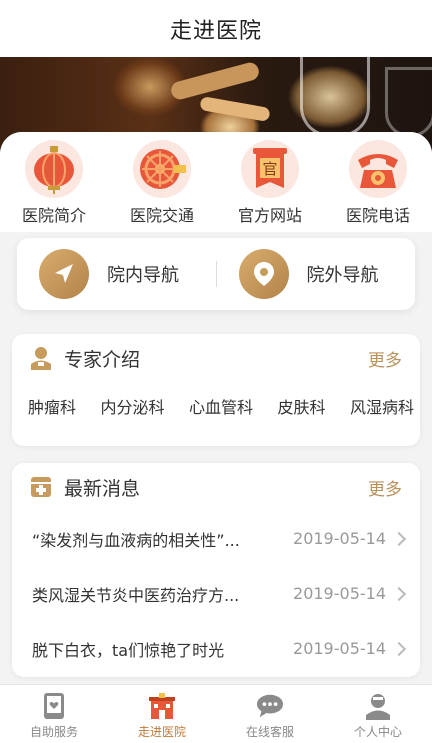  I want to click on quick-links: 医院简介 医院交通 官 官方网站 医院电话, so click(216, 182).